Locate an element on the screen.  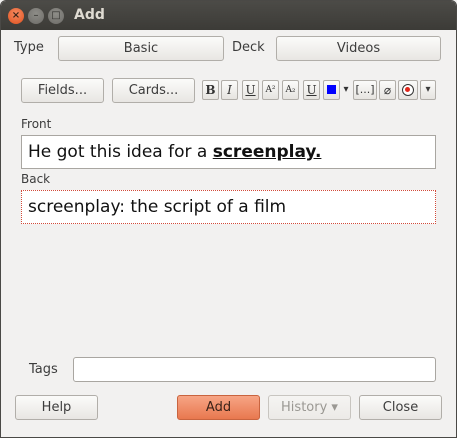
help-button: Help is located at coordinates (56, 407).